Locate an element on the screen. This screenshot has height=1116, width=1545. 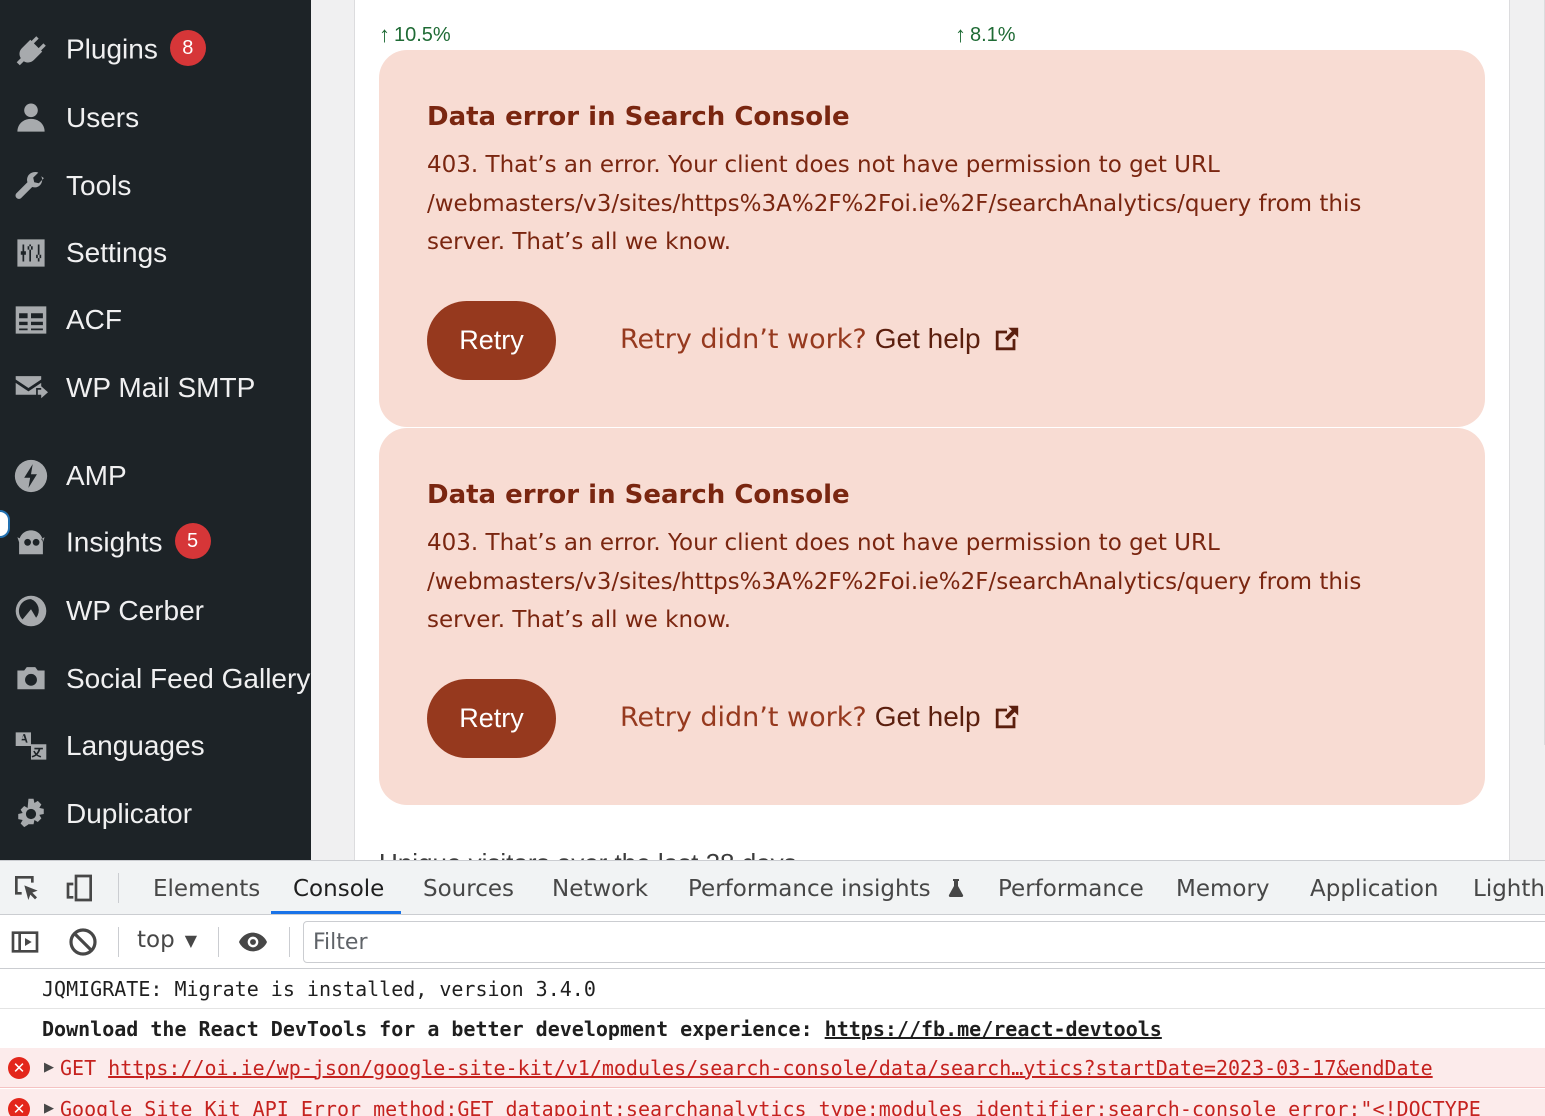
console-filter-input is located at coordinates (924, 942).